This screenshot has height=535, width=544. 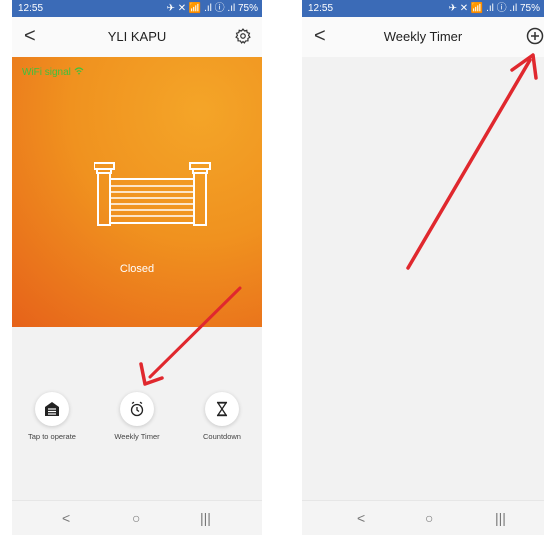 I want to click on page-title: Weekly Timer, so click(x=423, y=36).